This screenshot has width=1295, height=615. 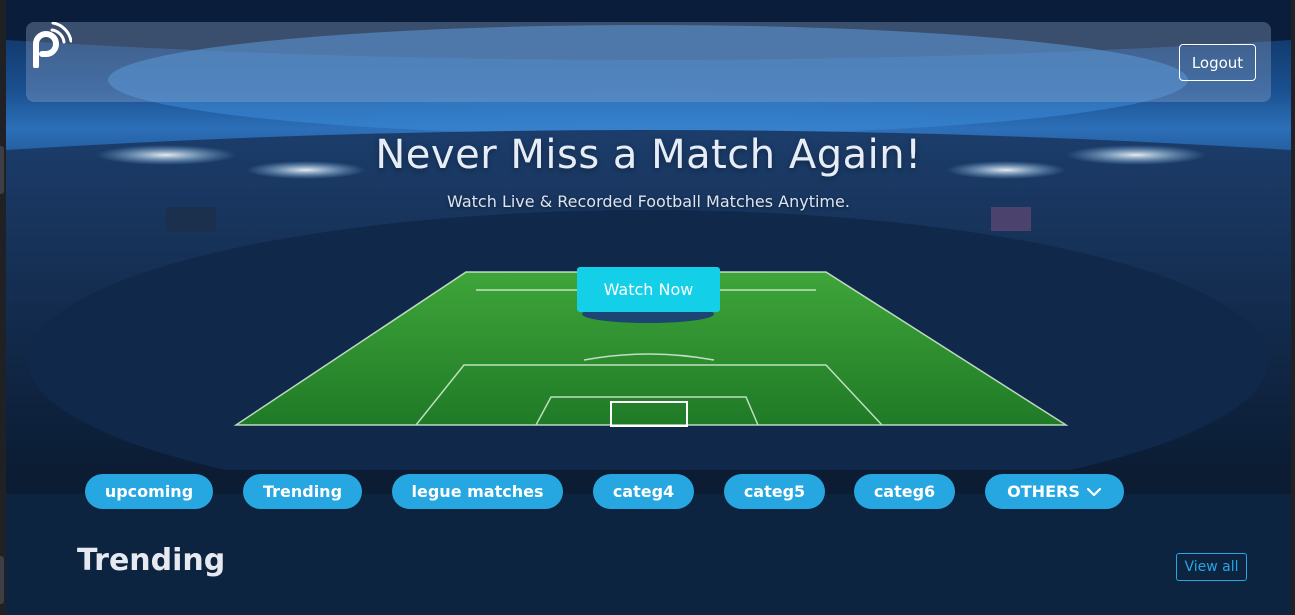 I want to click on category-others-dropdown: OTHERS, so click(x=1054, y=491).